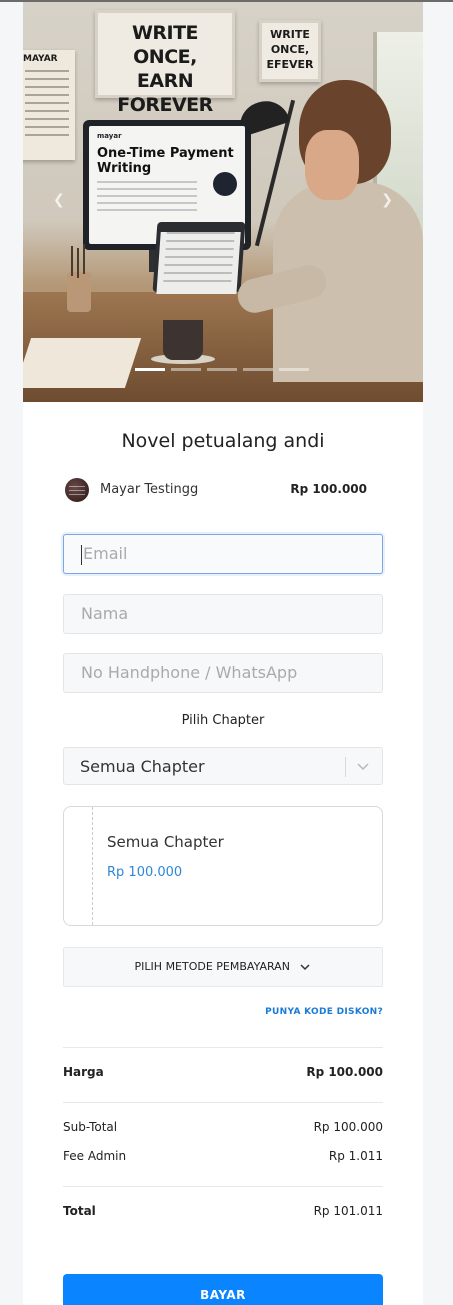  I want to click on seller-name: Mayar Testingg, so click(149, 489).